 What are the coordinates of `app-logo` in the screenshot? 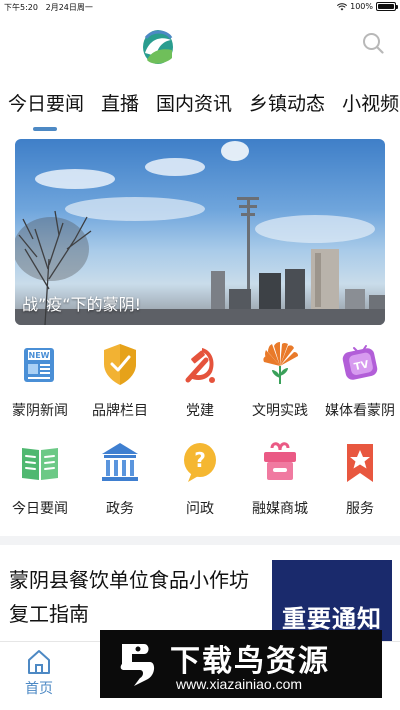 It's located at (158, 47).